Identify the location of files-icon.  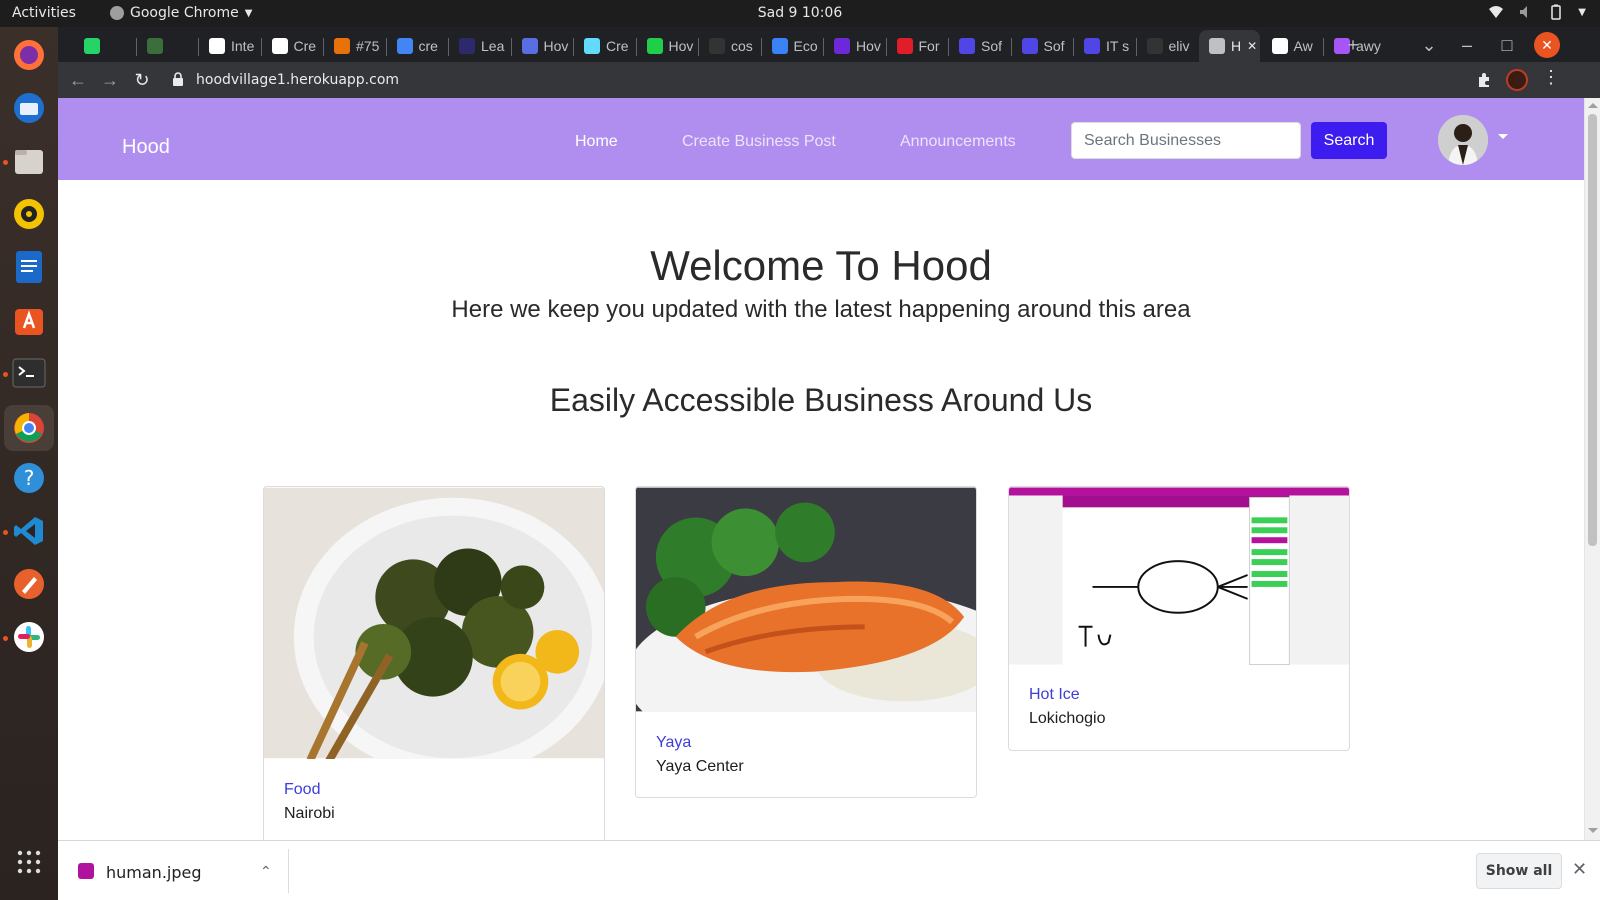
(29, 161).